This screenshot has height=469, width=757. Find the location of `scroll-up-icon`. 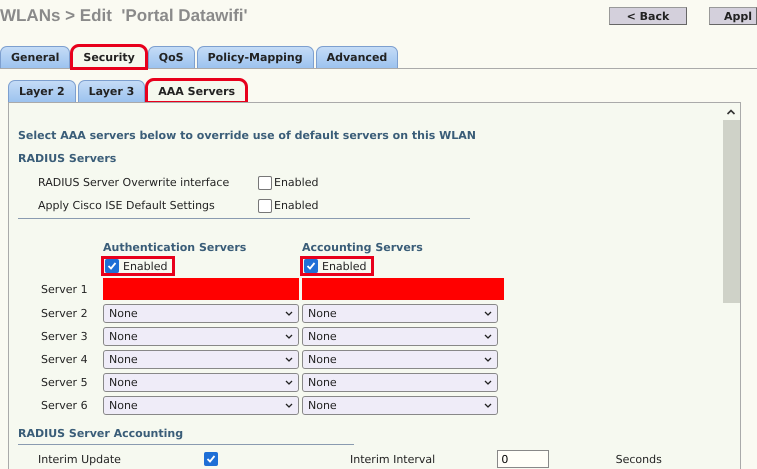

scroll-up-icon is located at coordinates (731, 112).